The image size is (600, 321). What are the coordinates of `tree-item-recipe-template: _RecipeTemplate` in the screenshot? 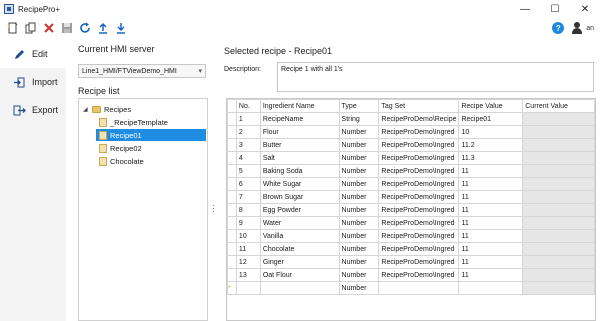 It's located at (133, 122).